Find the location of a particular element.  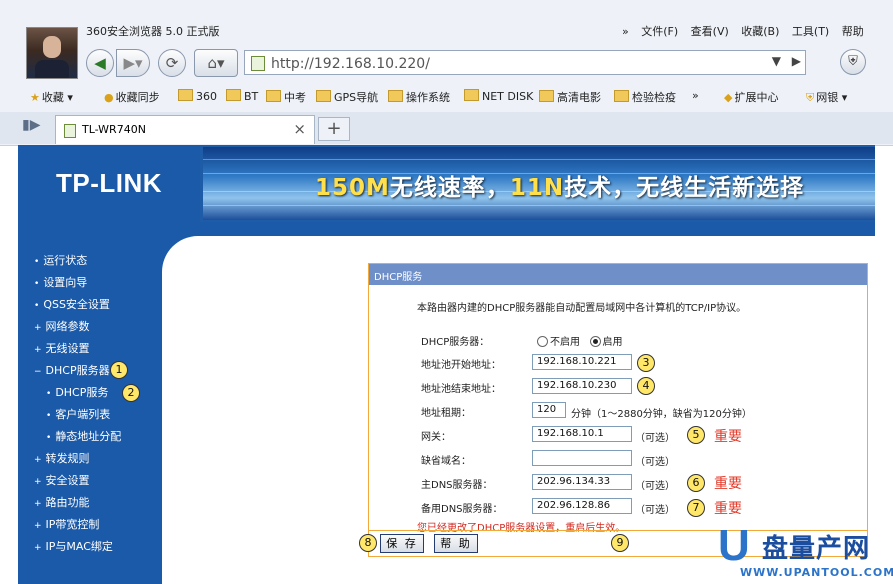

address-bar: http://192.168.10.220/ ▼ ▶ is located at coordinates (525, 62).